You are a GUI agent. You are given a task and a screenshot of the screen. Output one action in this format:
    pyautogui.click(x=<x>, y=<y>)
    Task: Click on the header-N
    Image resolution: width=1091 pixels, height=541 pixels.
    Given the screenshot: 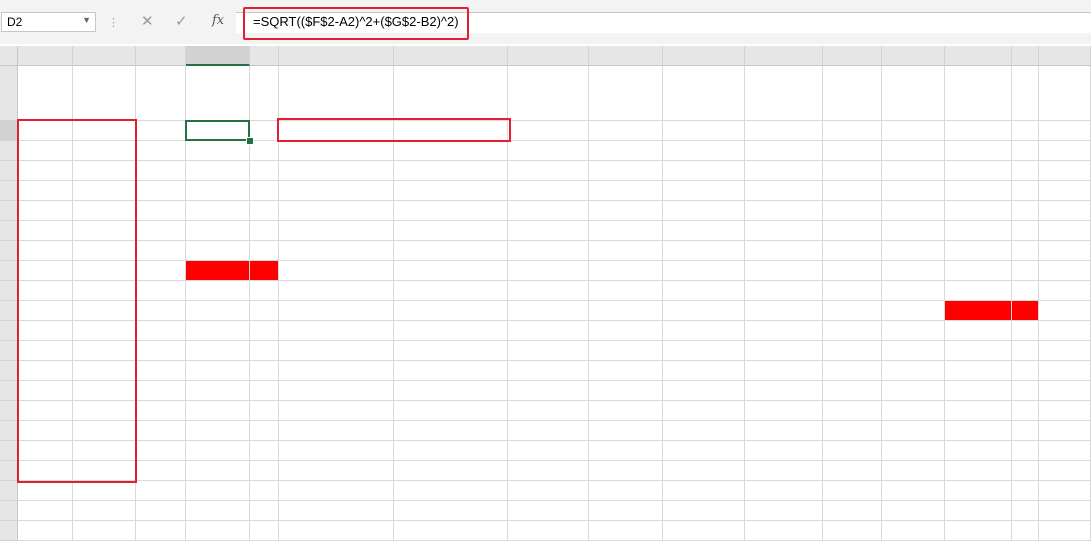 What is the action you would take?
    pyautogui.click(x=852, y=93)
    